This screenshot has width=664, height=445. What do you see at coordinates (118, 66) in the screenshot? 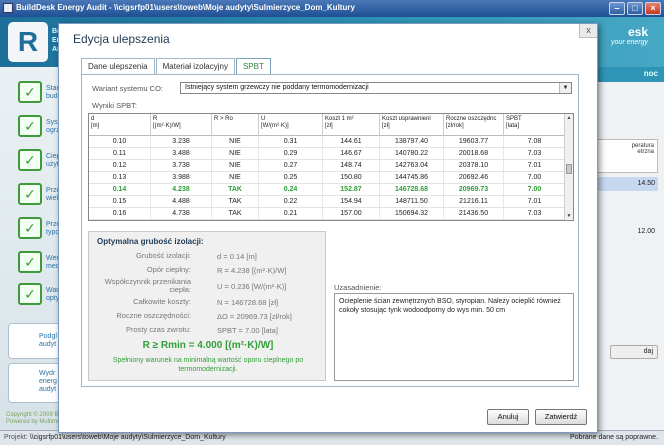
I see `tab-dane-ulepszenia: Dane ulepszenia` at bounding box center [118, 66].